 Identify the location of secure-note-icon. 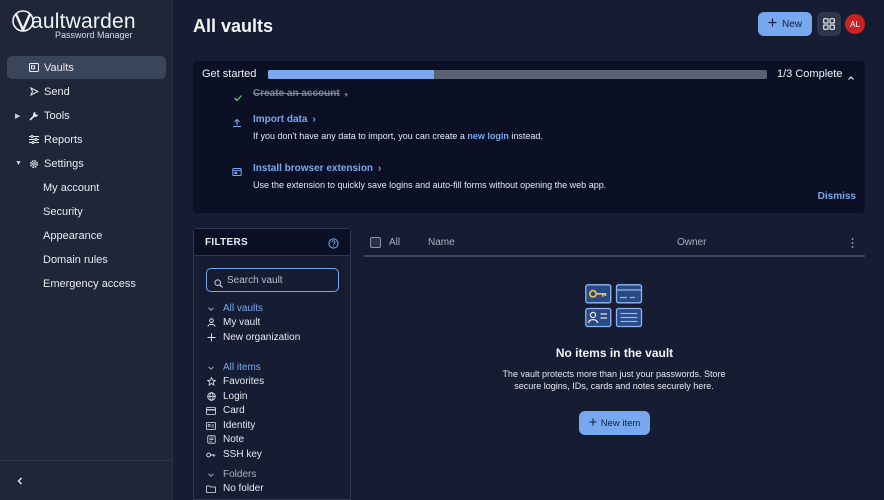
(629, 317).